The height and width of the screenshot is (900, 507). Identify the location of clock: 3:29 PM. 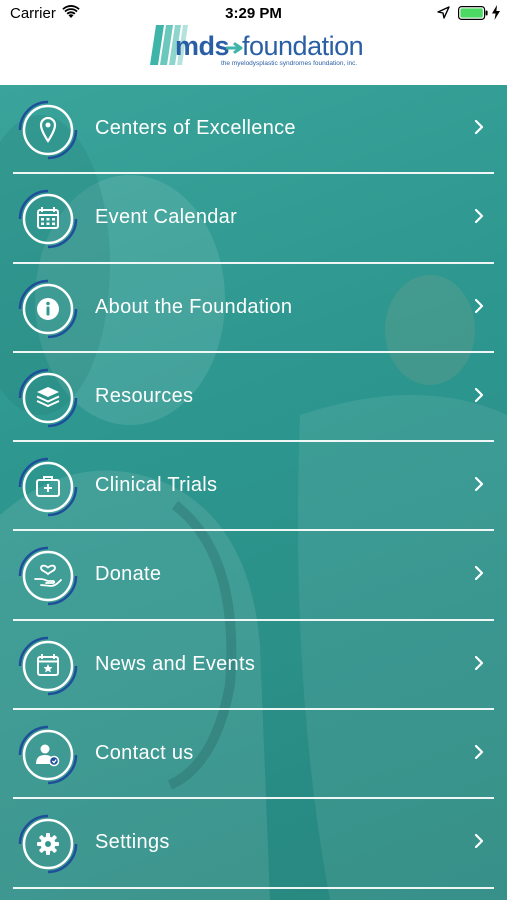
(253, 13).